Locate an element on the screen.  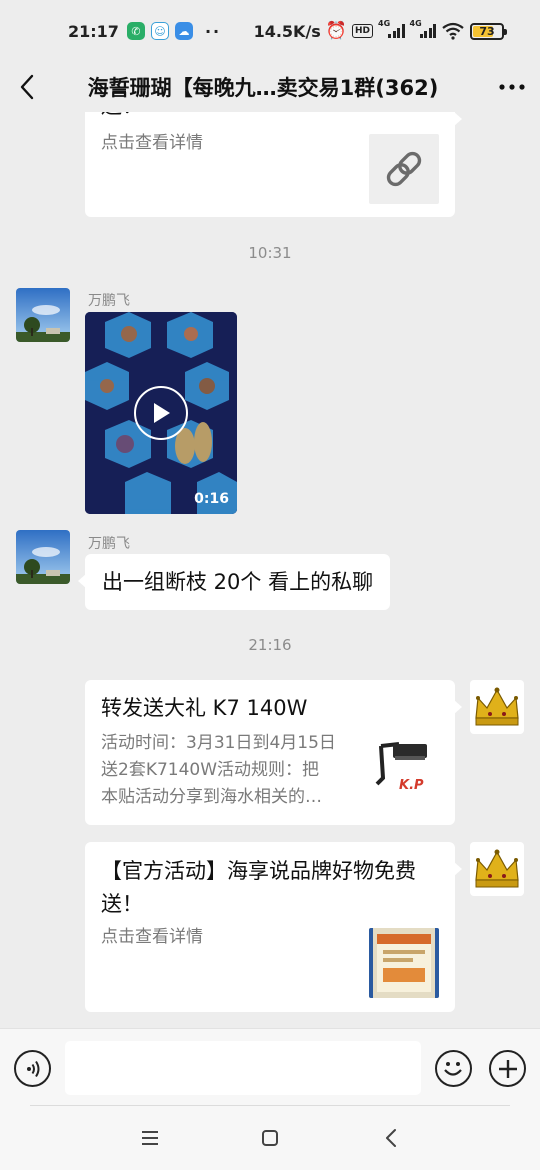
chat-title: 海誓珊瑚【每晚九…卖交易1群(362) is located at coordinates (263, 88).